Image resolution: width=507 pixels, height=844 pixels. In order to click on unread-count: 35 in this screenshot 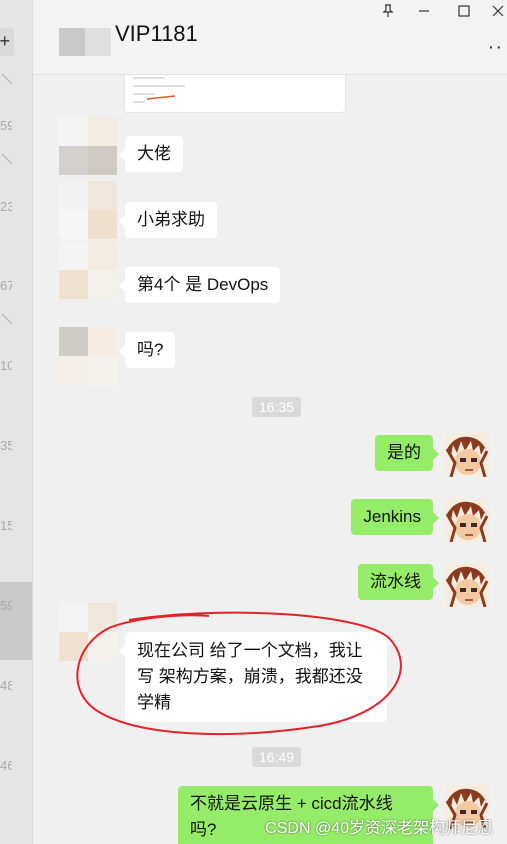, I will do `click(6, 445)`.